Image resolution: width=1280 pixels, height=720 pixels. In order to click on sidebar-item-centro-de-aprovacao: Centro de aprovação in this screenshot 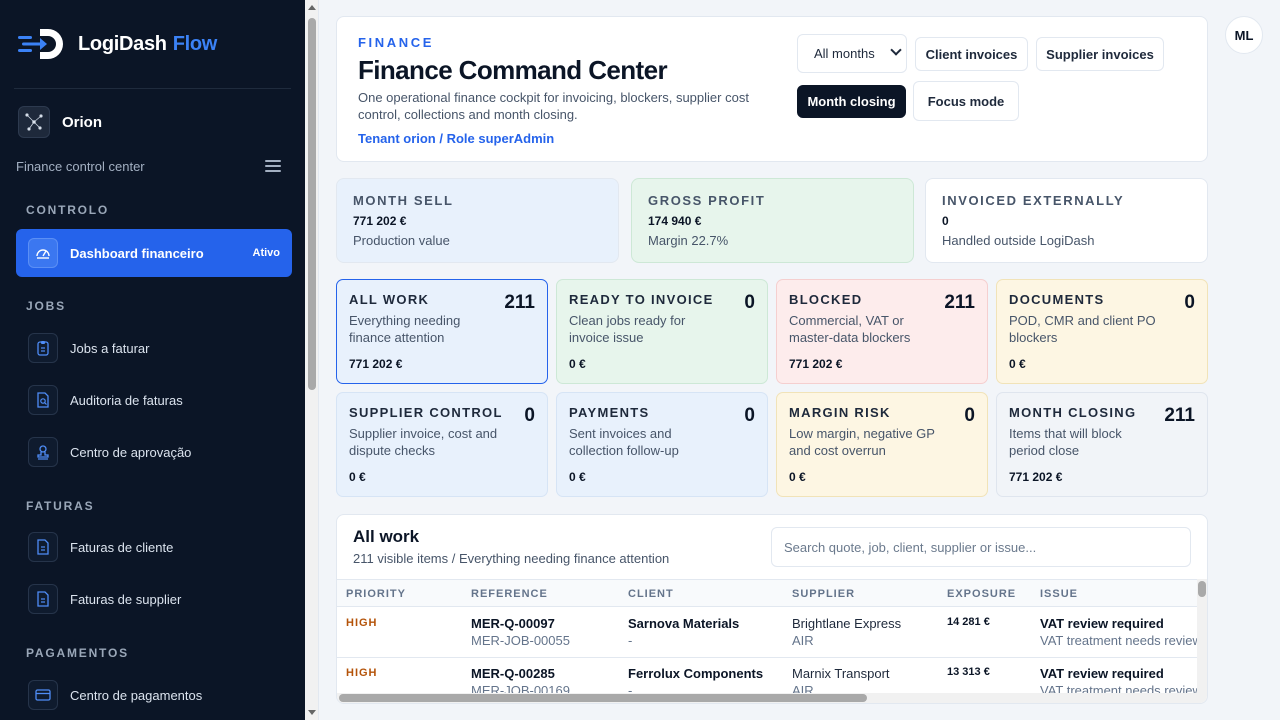, I will do `click(154, 452)`.